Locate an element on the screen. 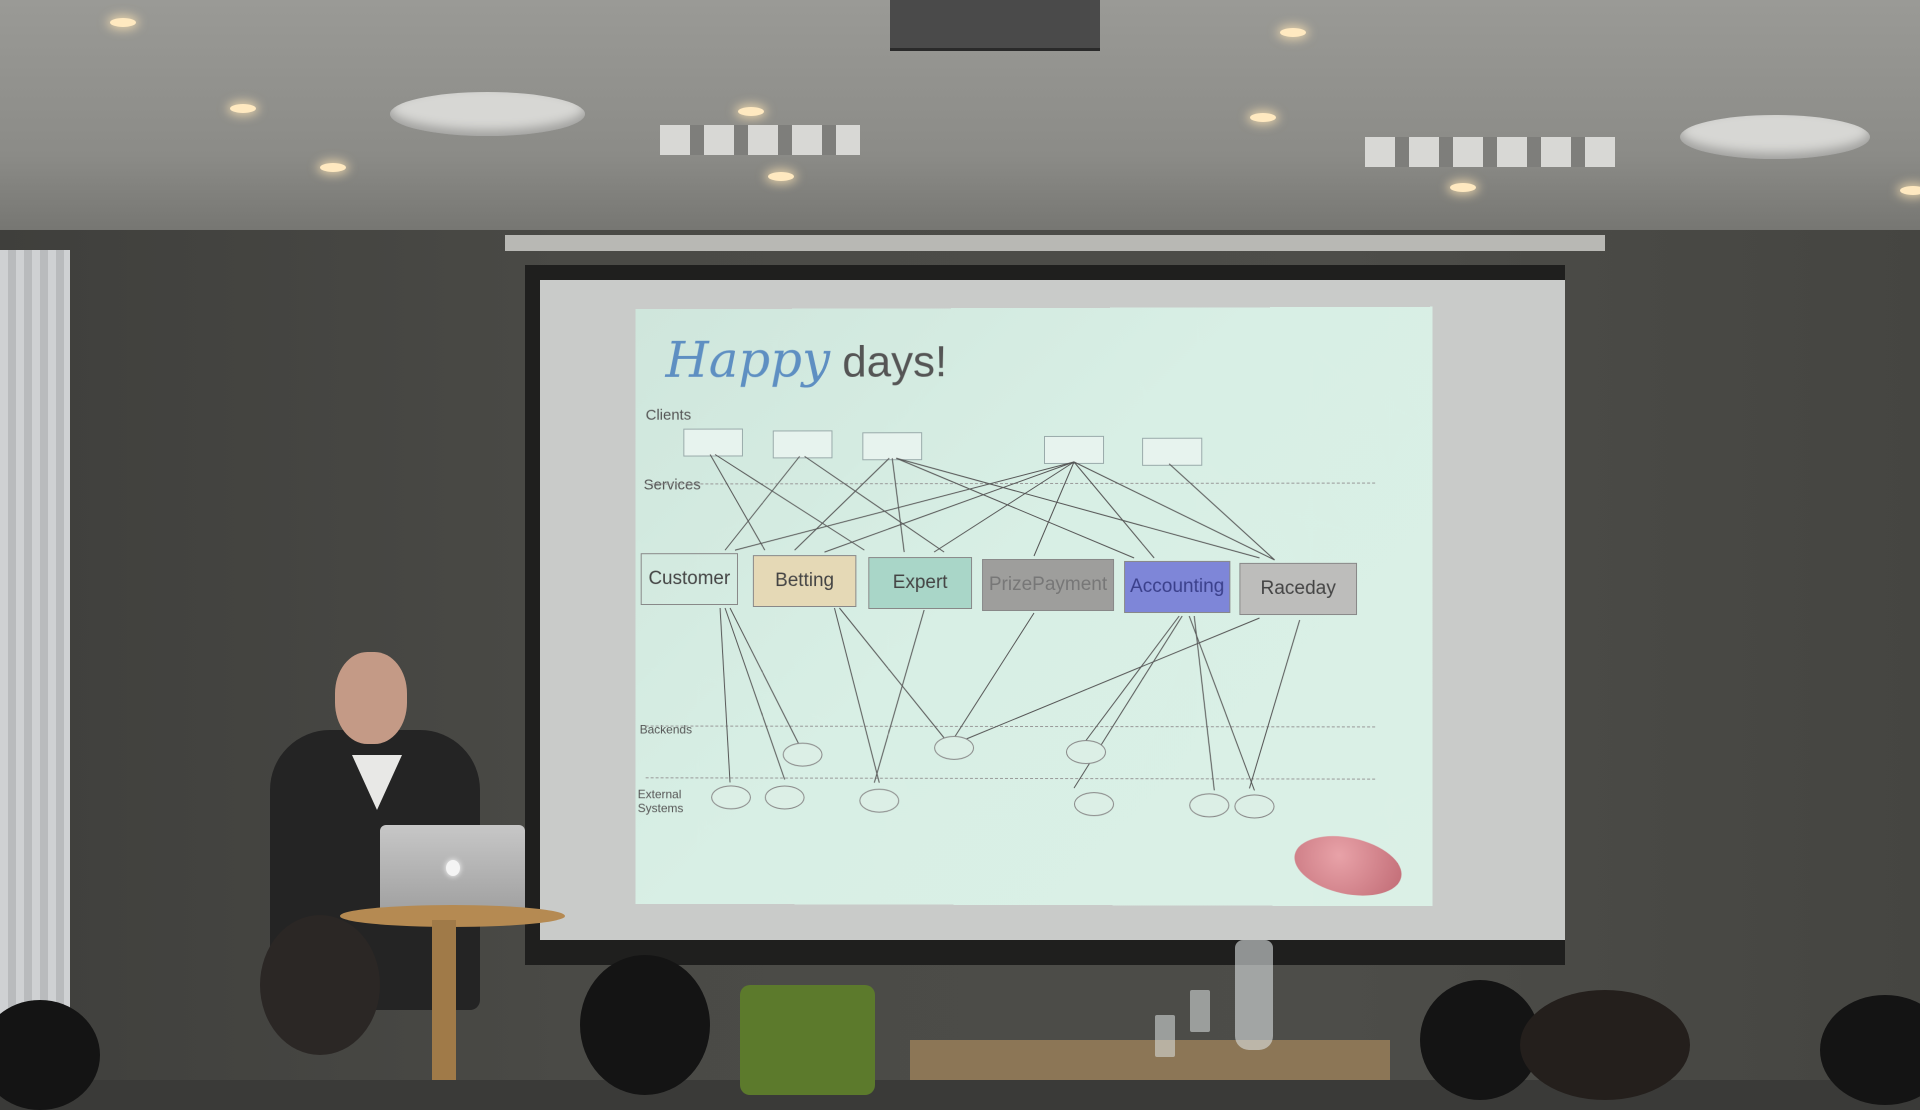  service-box-raceday: Raceday is located at coordinates (1298, 589).